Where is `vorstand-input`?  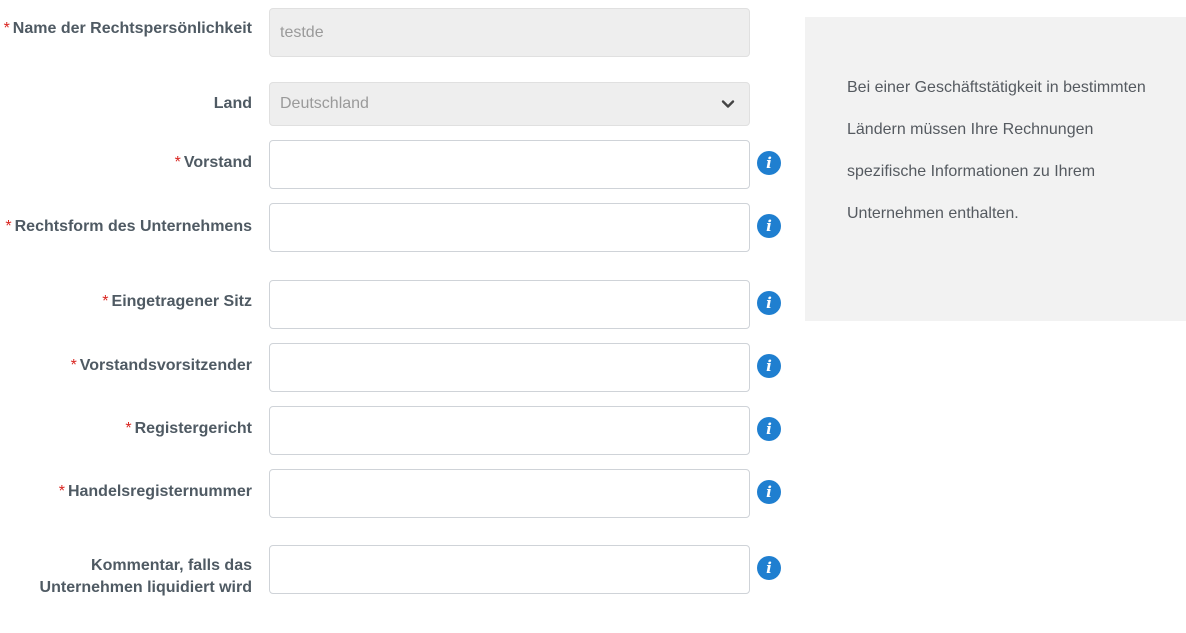 vorstand-input is located at coordinates (509, 164).